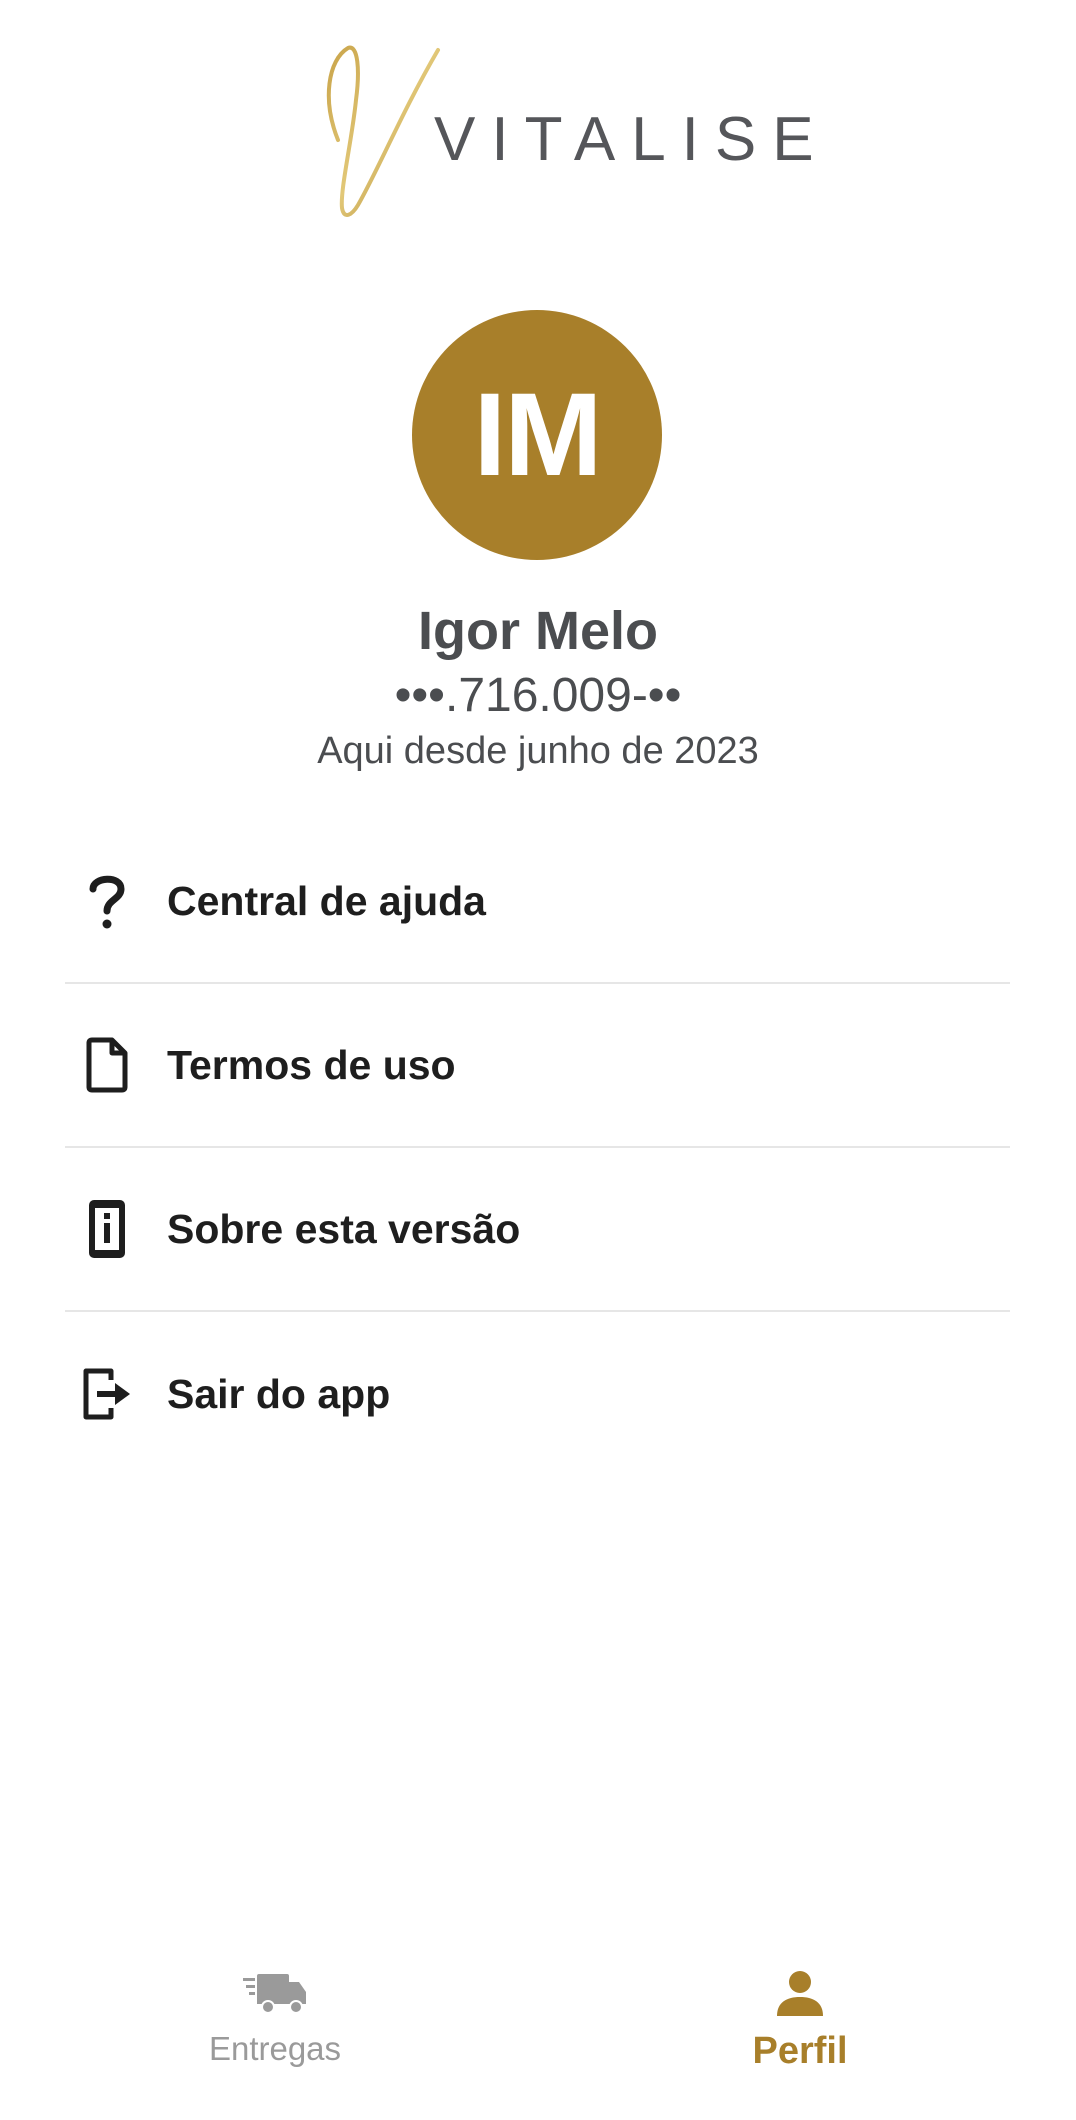  What do you see at coordinates (326, 900) in the screenshot?
I see `menu-item-label: Central de ajuda` at bounding box center [326, 900].